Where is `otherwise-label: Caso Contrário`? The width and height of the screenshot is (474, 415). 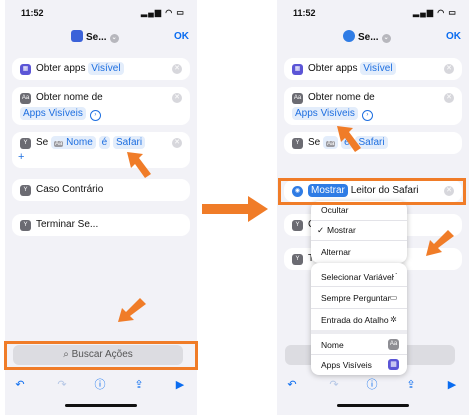
otherwise-label: Caso Contrário is located at coordinates (70, 189).